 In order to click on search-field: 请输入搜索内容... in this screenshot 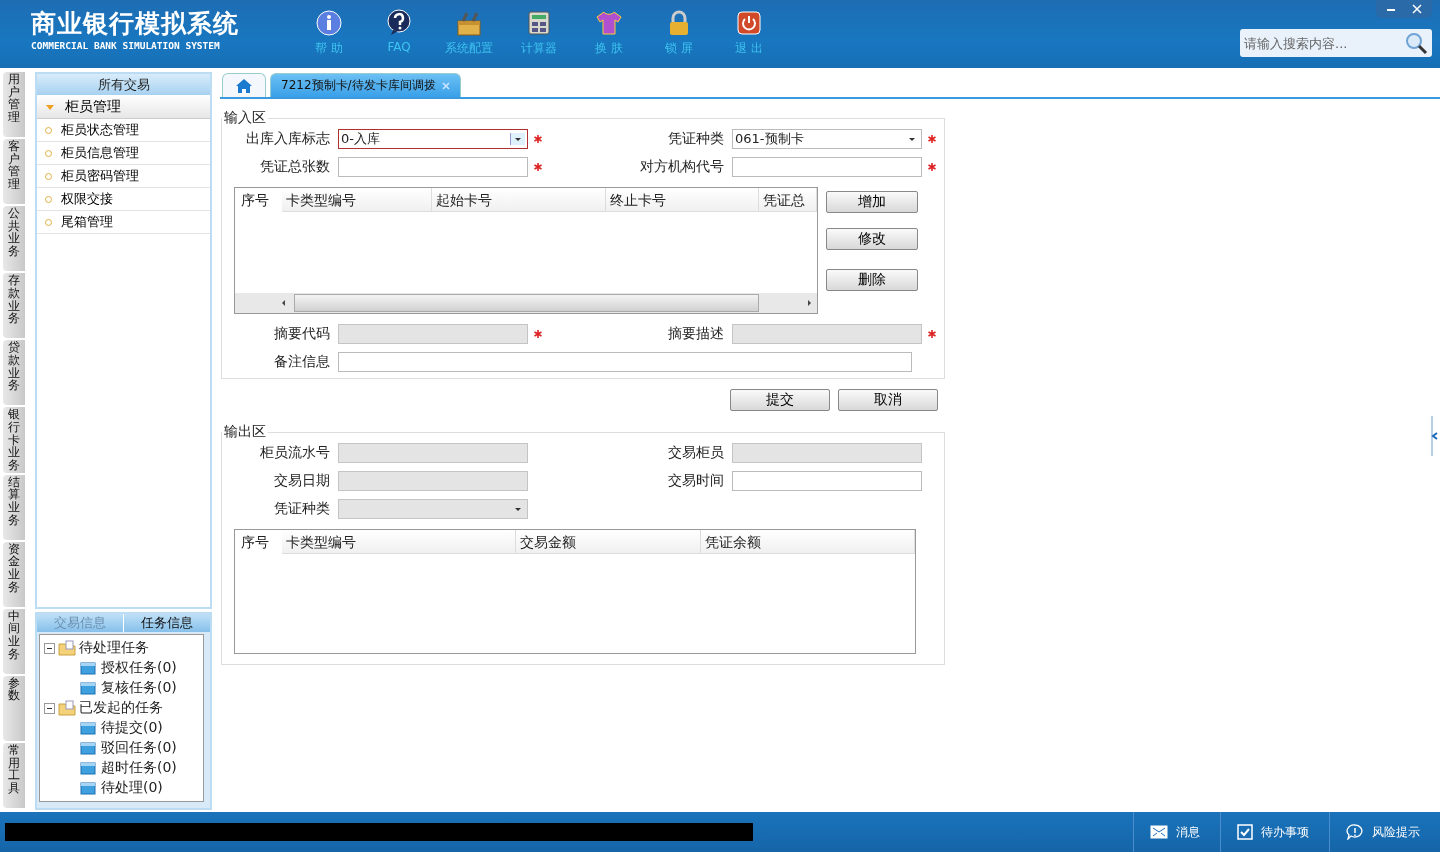, I will do `click(1336, 43)`.